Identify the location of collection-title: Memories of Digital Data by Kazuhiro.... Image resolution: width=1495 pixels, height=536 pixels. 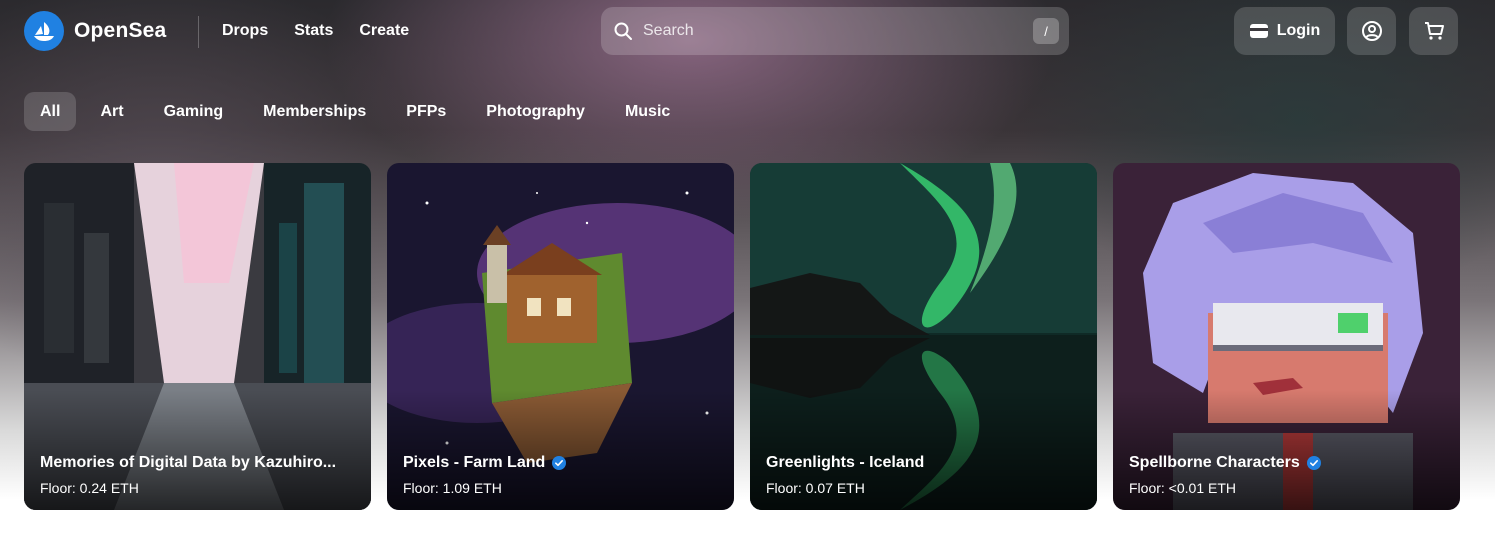
(197, 463).